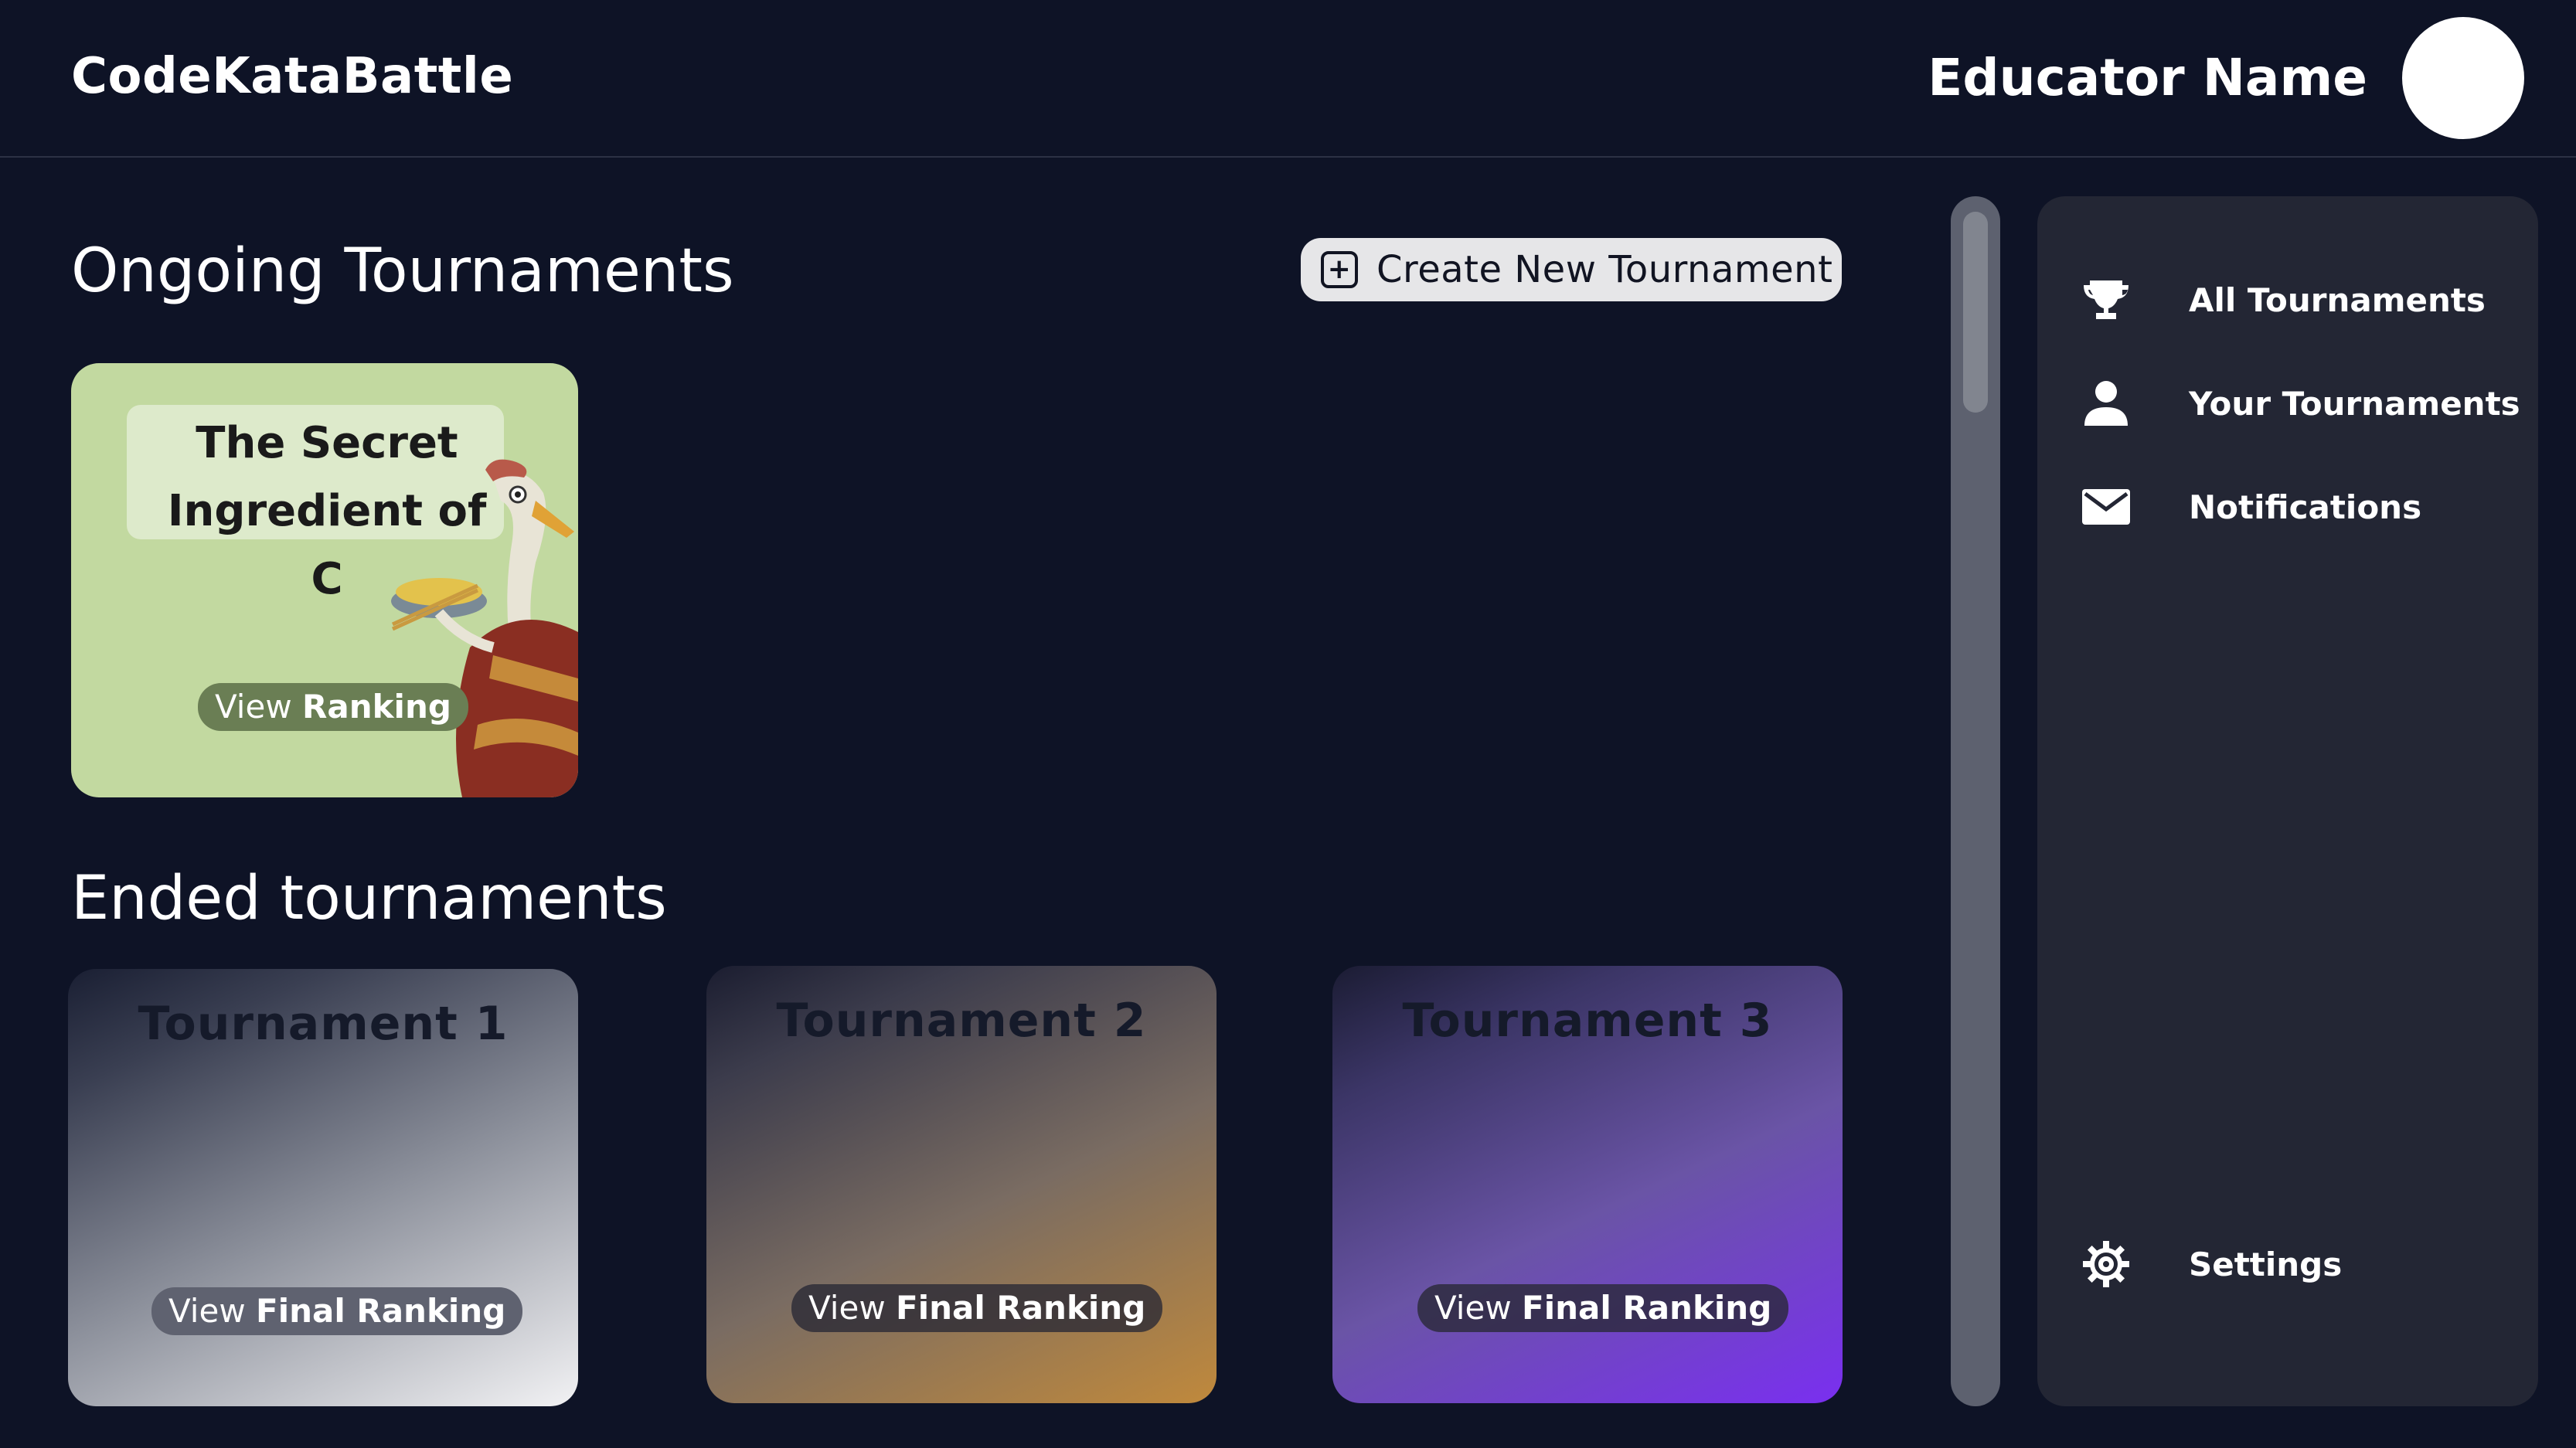  I want to click on nav-item-your-tournaments: Your Tournaments, so click(2287, 404).